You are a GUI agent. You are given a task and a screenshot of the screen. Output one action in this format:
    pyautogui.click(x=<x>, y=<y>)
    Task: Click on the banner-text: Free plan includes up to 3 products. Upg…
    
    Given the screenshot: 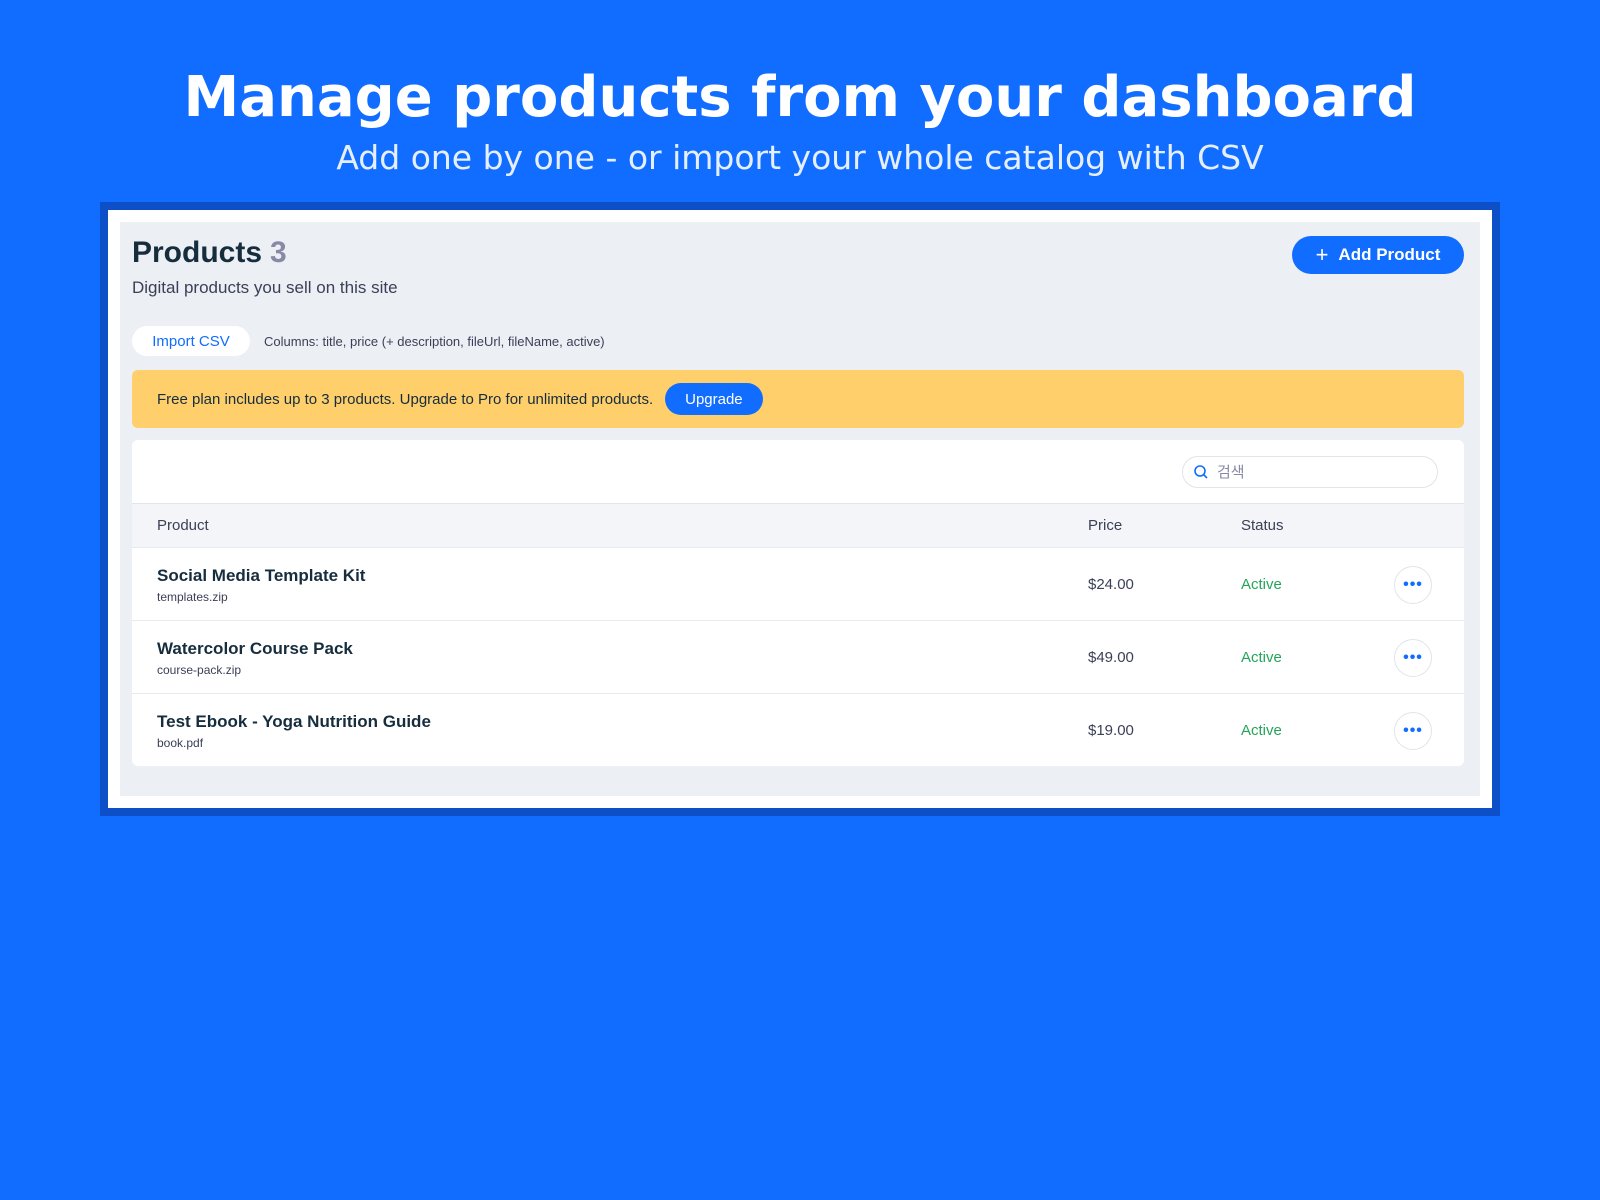 What is the action you would take?
    pyautogui.click(x=405, y=399)
    